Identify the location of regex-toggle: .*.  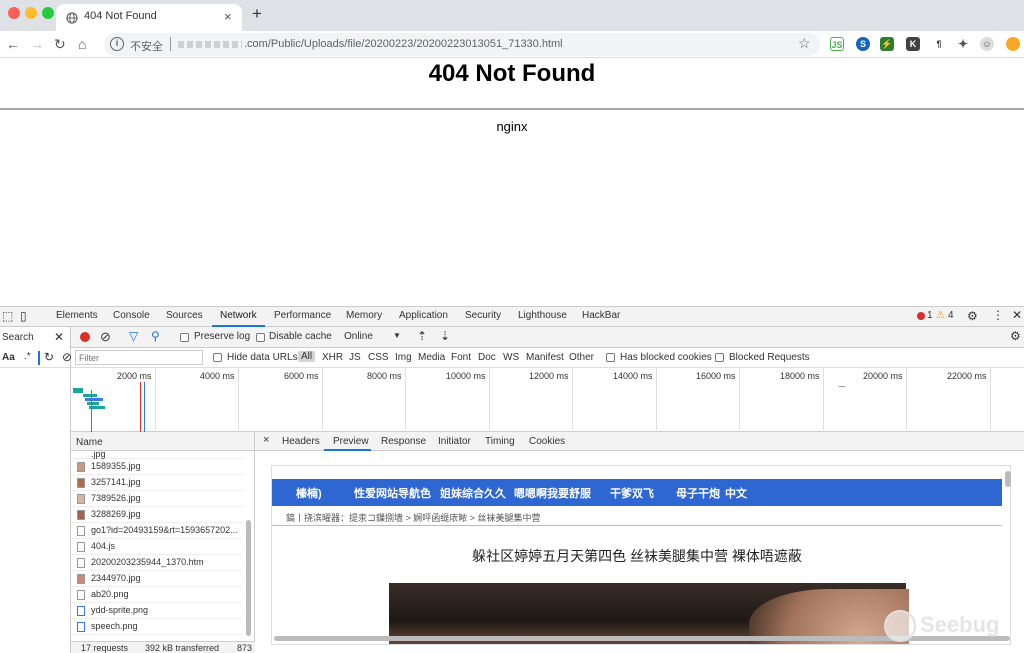
(27, 356).